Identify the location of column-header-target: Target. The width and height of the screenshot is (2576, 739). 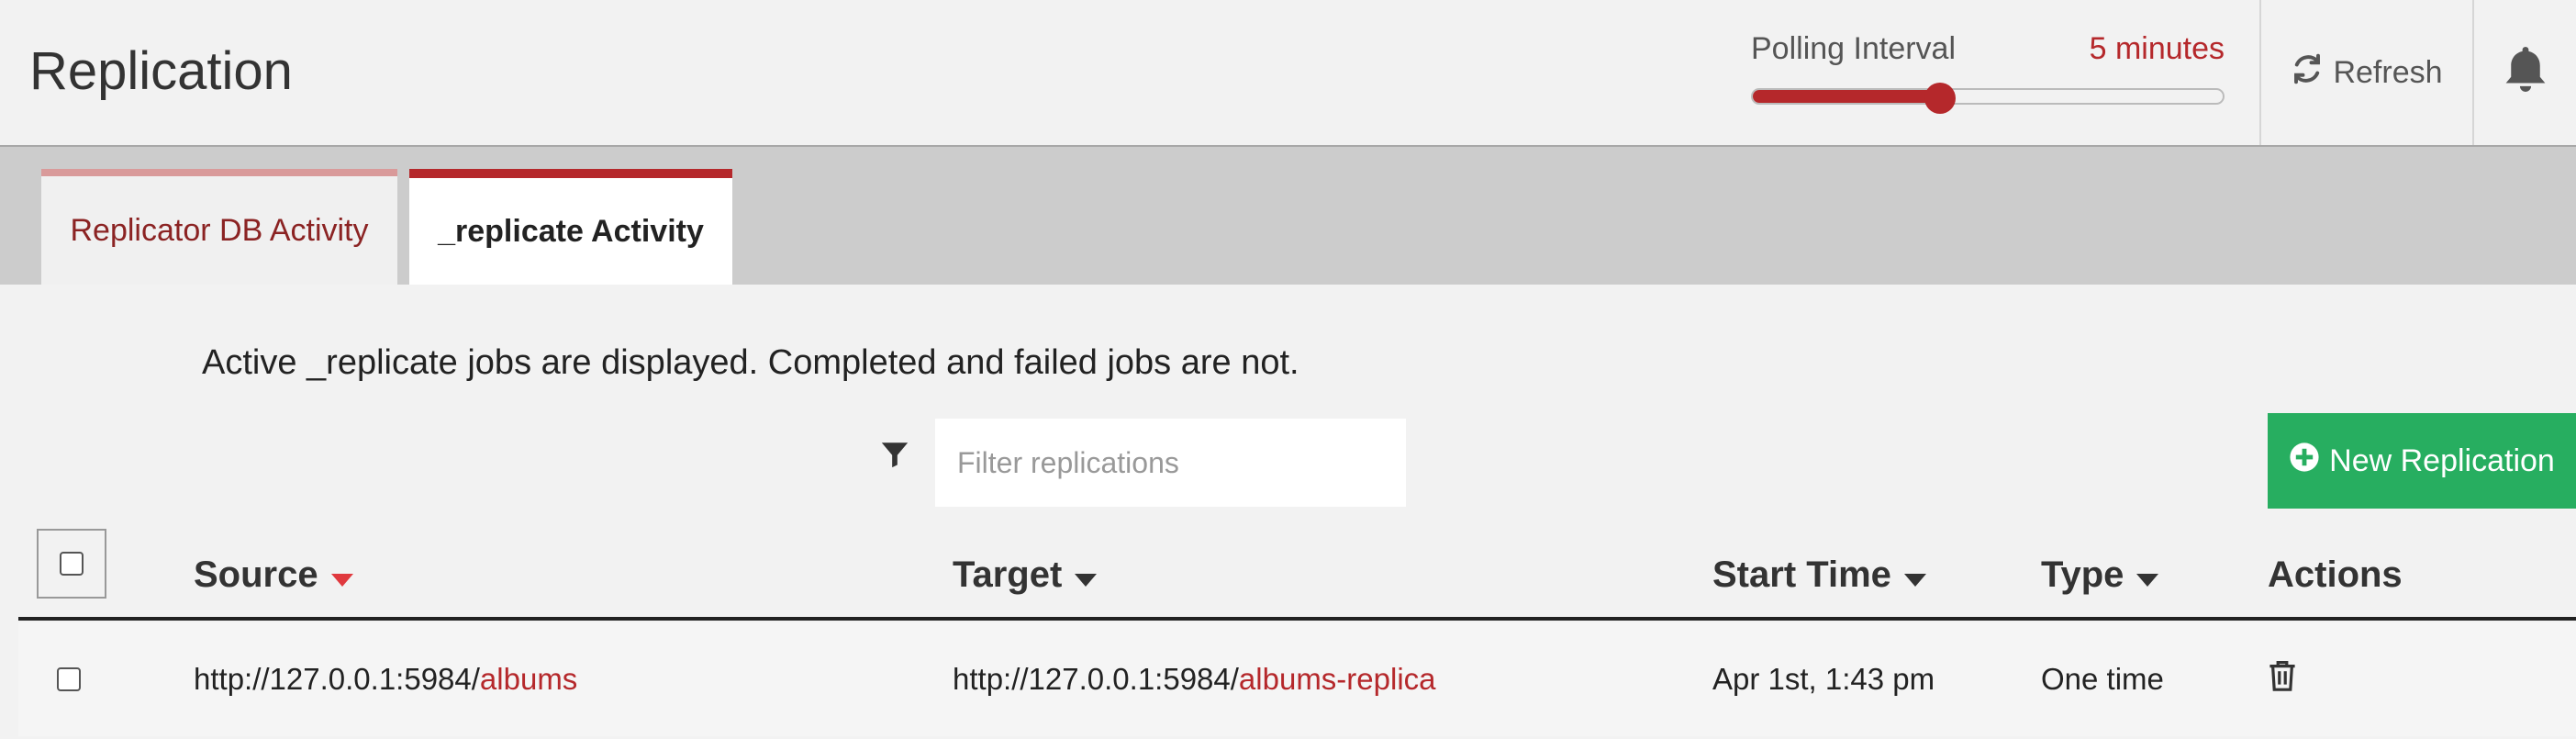
(1025, 575).